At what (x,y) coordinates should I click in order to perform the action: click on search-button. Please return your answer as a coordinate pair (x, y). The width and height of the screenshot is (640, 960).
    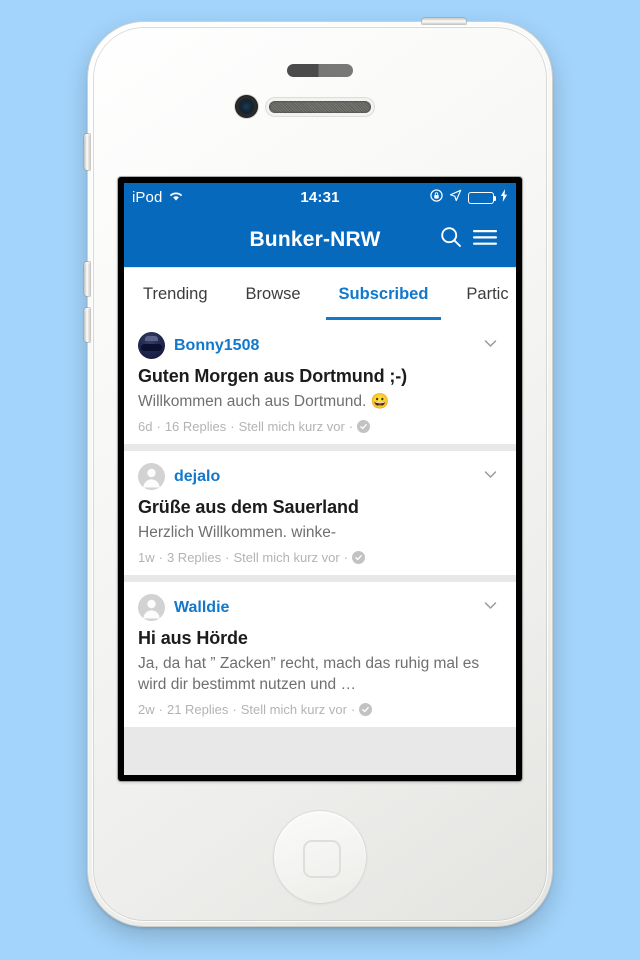
    Looking at the image, I should click on (451, 240).